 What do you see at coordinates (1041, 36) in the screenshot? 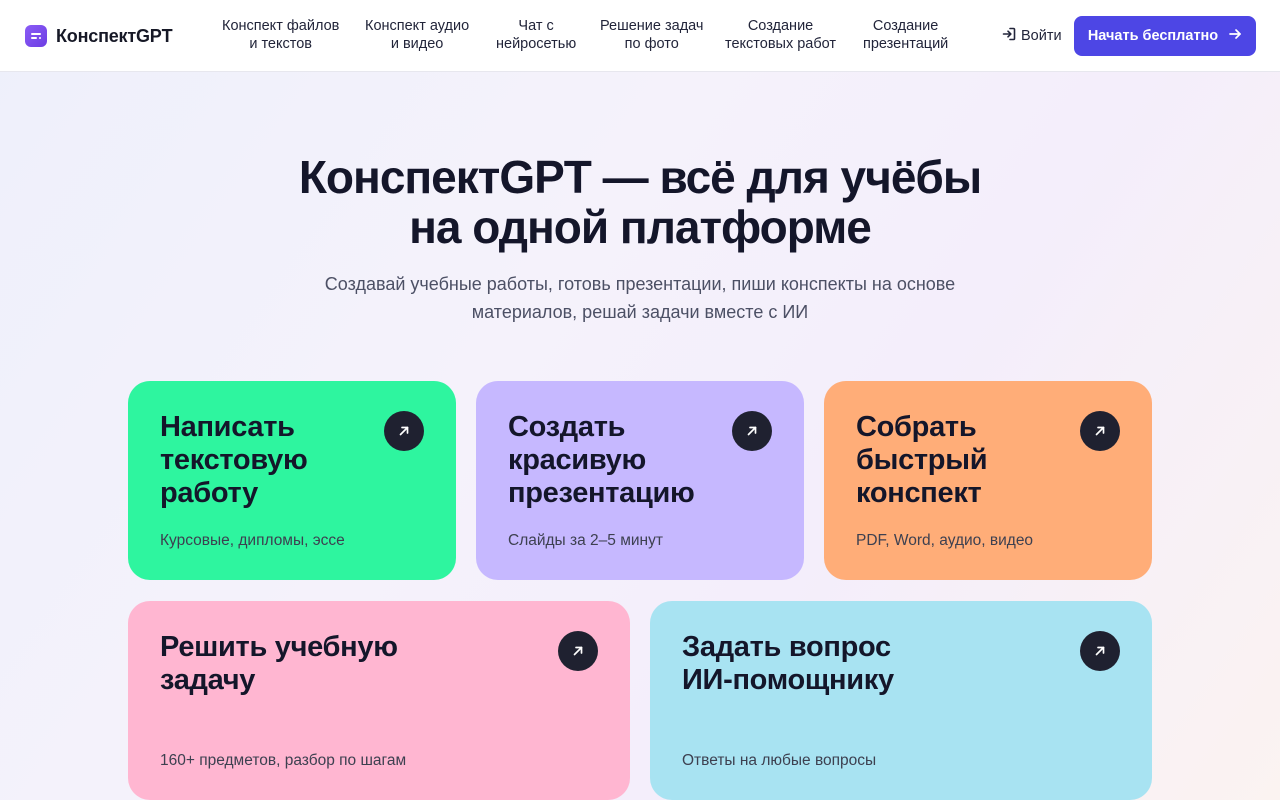
I see `login-label: Войти` at bounding box center [1041, 36].